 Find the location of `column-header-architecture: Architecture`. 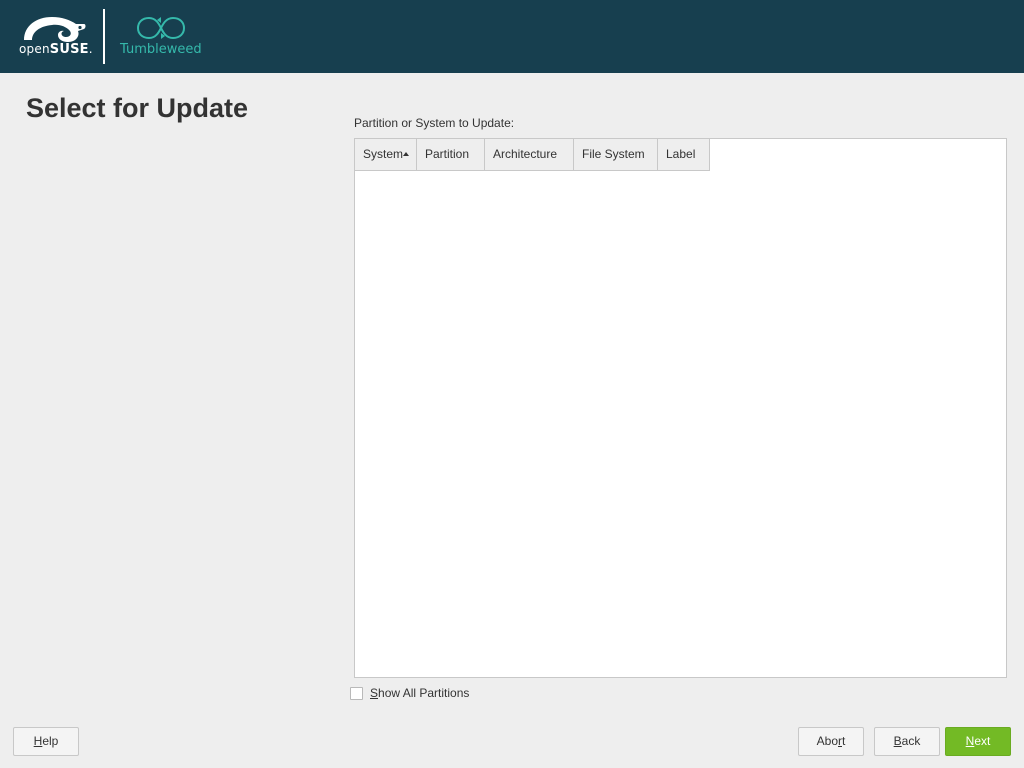

column-header-architecture: Architecture is located at coordinates (529, 155).